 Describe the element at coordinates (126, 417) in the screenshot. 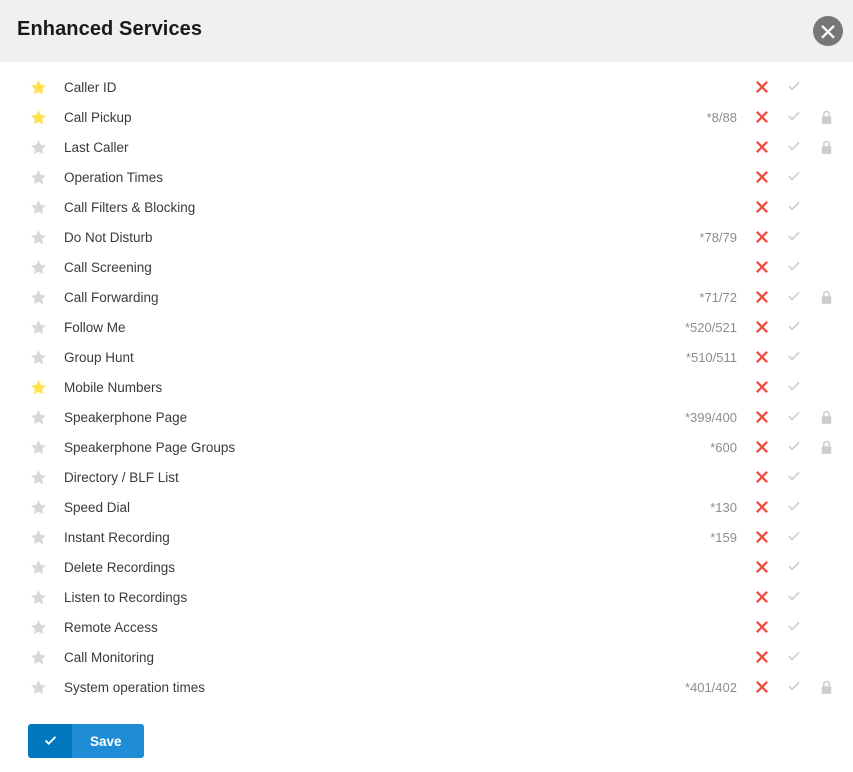

I see `service-name: Speakerphone Page` at that location.